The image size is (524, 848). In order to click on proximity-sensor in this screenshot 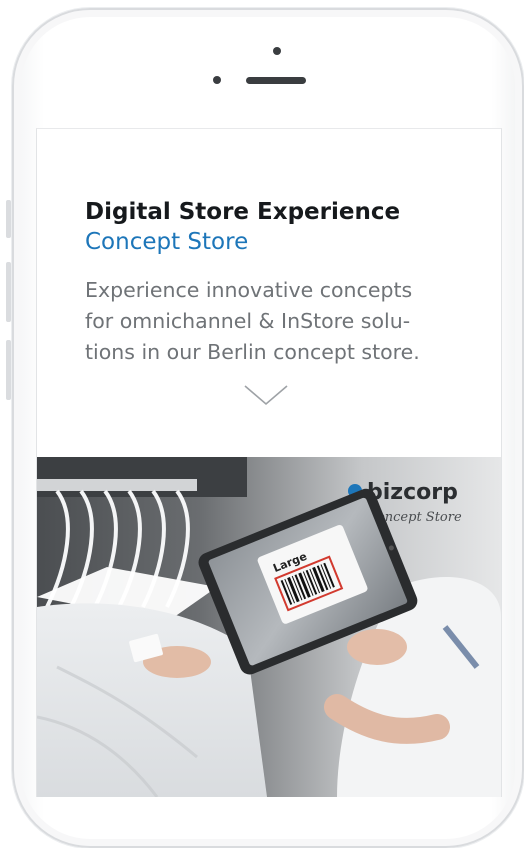, I will do `click(217, 80)`.